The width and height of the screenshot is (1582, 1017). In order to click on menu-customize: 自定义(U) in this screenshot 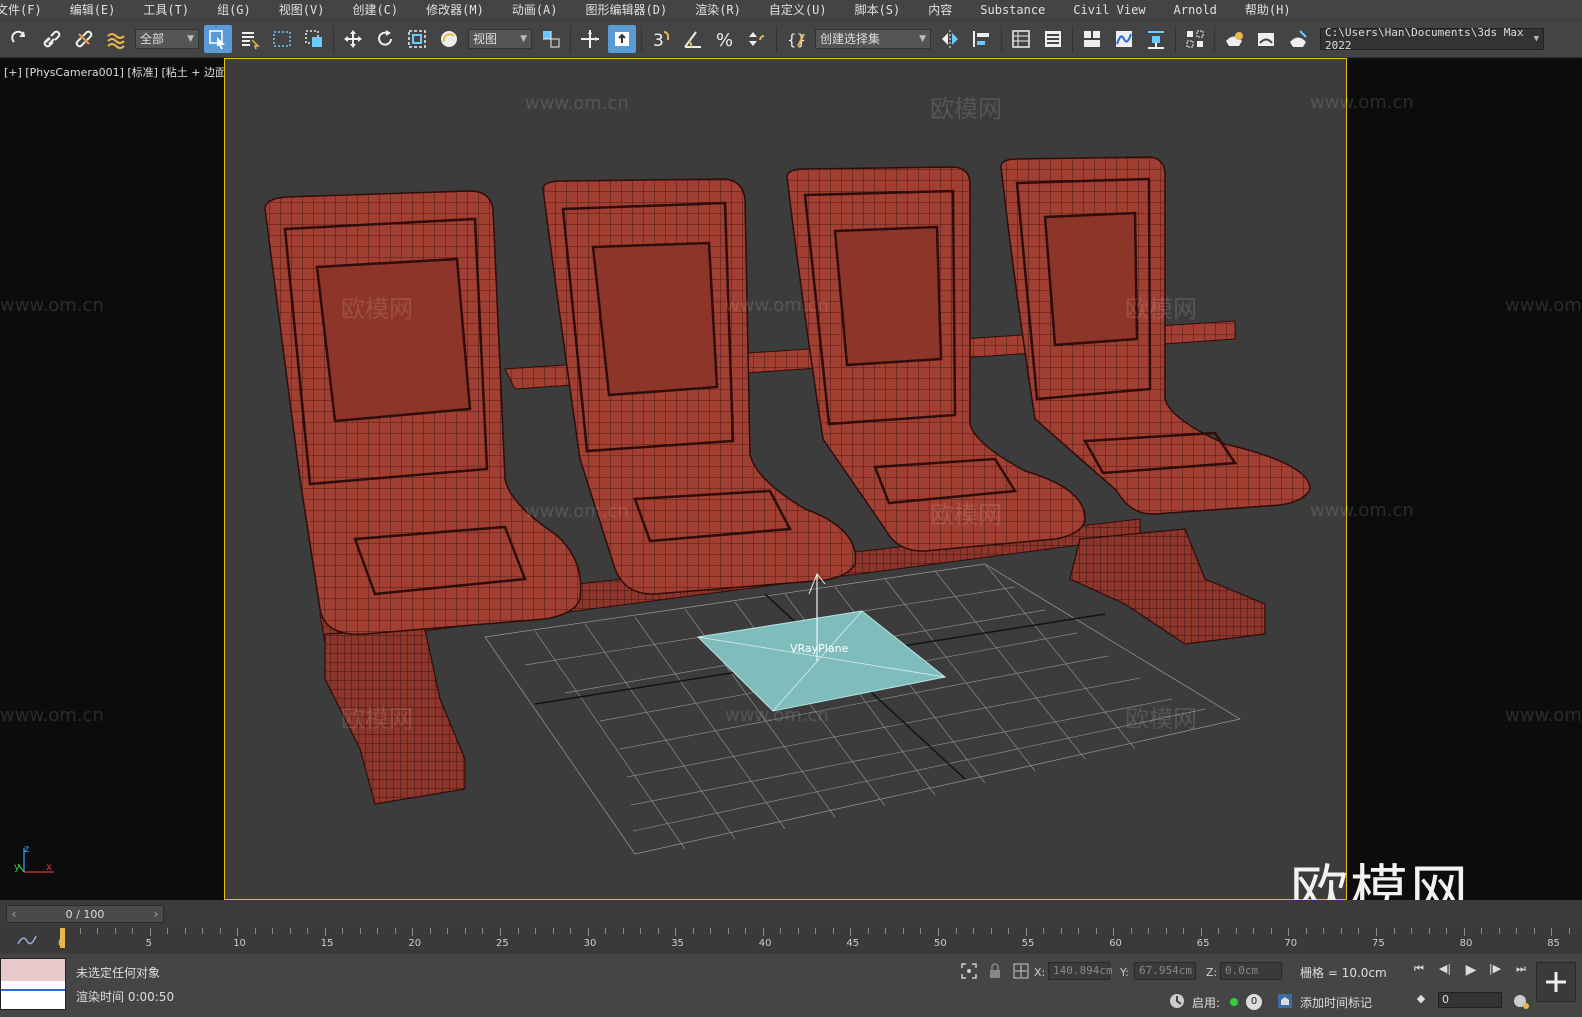, I will do `click(798, 10)`.